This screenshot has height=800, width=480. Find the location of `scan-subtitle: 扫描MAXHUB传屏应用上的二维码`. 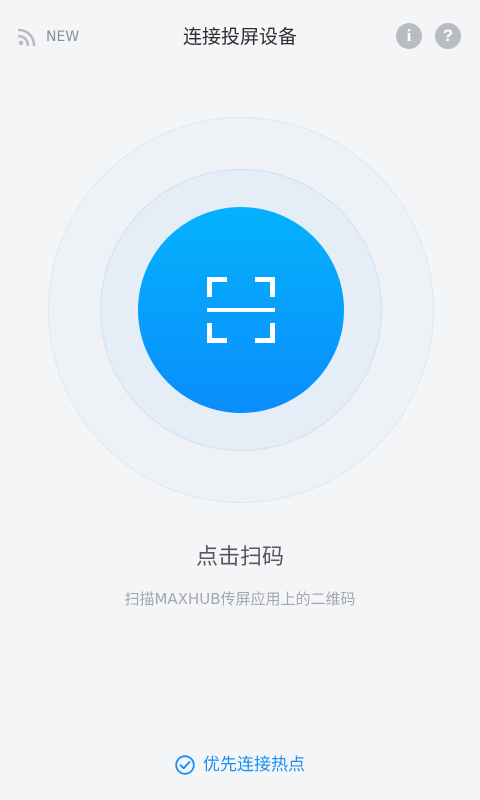

scan-subtitle: 扫描MAXHUB传屏应用上的二维码 is located at coordinates (240, 599).